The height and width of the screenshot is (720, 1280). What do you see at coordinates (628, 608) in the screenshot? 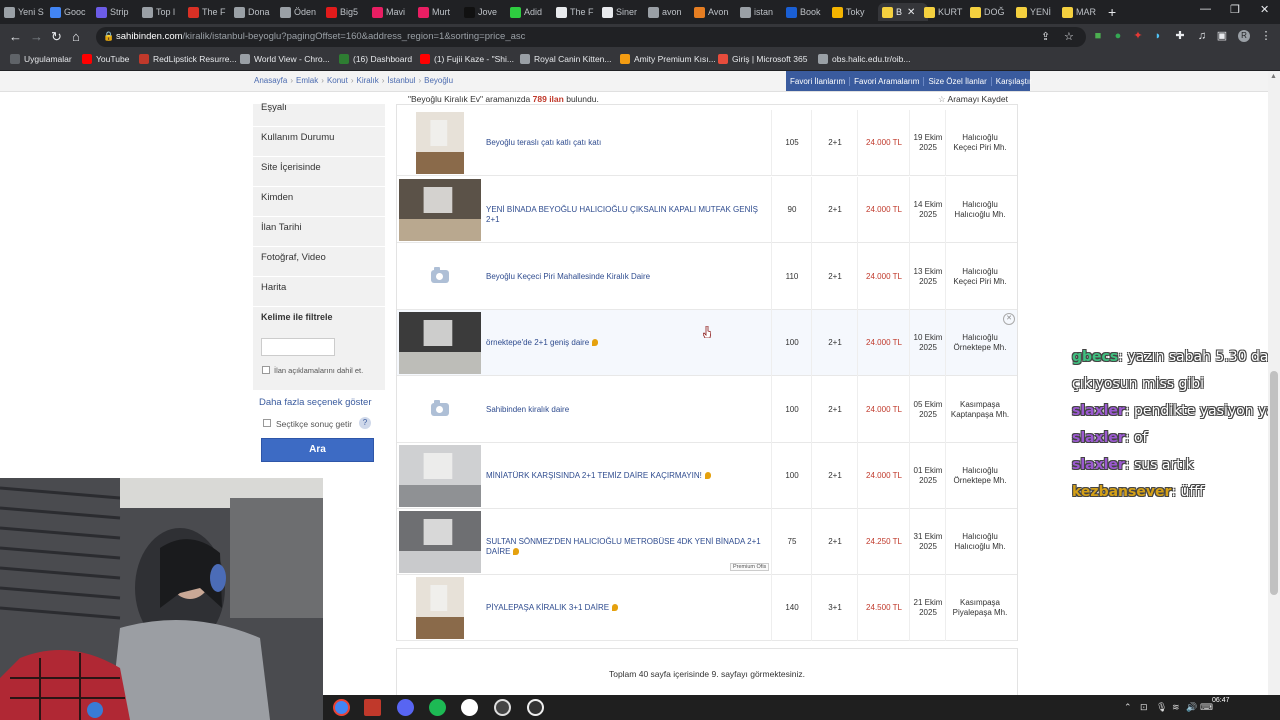
I see `listing-title: PİYALEPAŞA KİRALIK 3+1 DAİRE` at bounding box center [628, 608].